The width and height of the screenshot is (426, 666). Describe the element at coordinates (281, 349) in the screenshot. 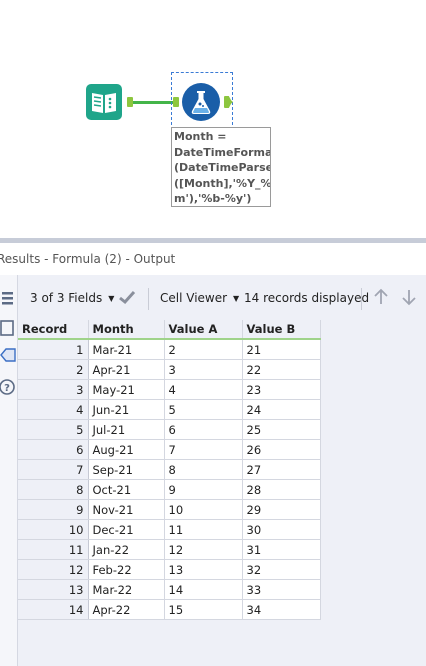

I see `table-cell: 21` at that location.